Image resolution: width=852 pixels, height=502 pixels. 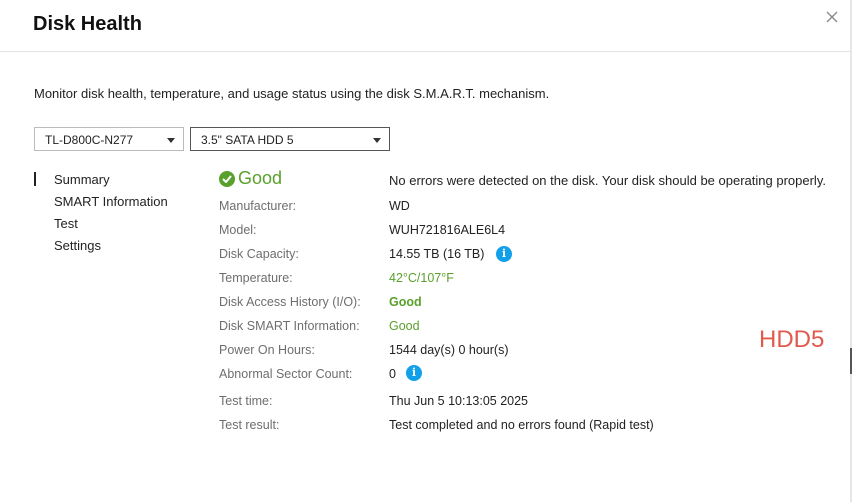 What do you see at coordinates (35, 179) in the screenshot?
I see `nav-active-indicator` at bounding box center [35, 179].